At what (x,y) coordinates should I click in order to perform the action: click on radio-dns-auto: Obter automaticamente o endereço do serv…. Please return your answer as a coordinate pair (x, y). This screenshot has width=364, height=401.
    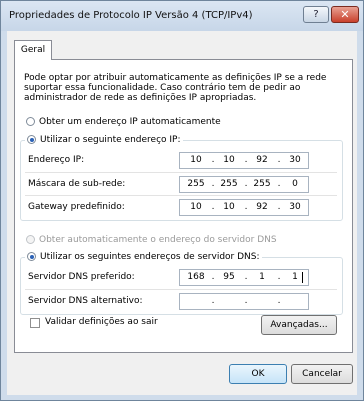
    Looking at the image, I should click on (151, 240).